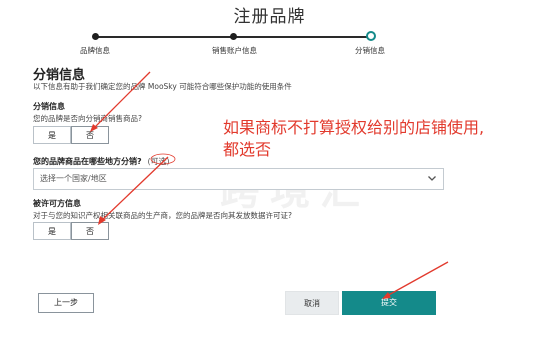 The image size is (539, 354). What do you see at coordinates (238, 179) in the screenshot?
I see `country-select: 选择一个国家/地区` at bounding box center [238, 179].